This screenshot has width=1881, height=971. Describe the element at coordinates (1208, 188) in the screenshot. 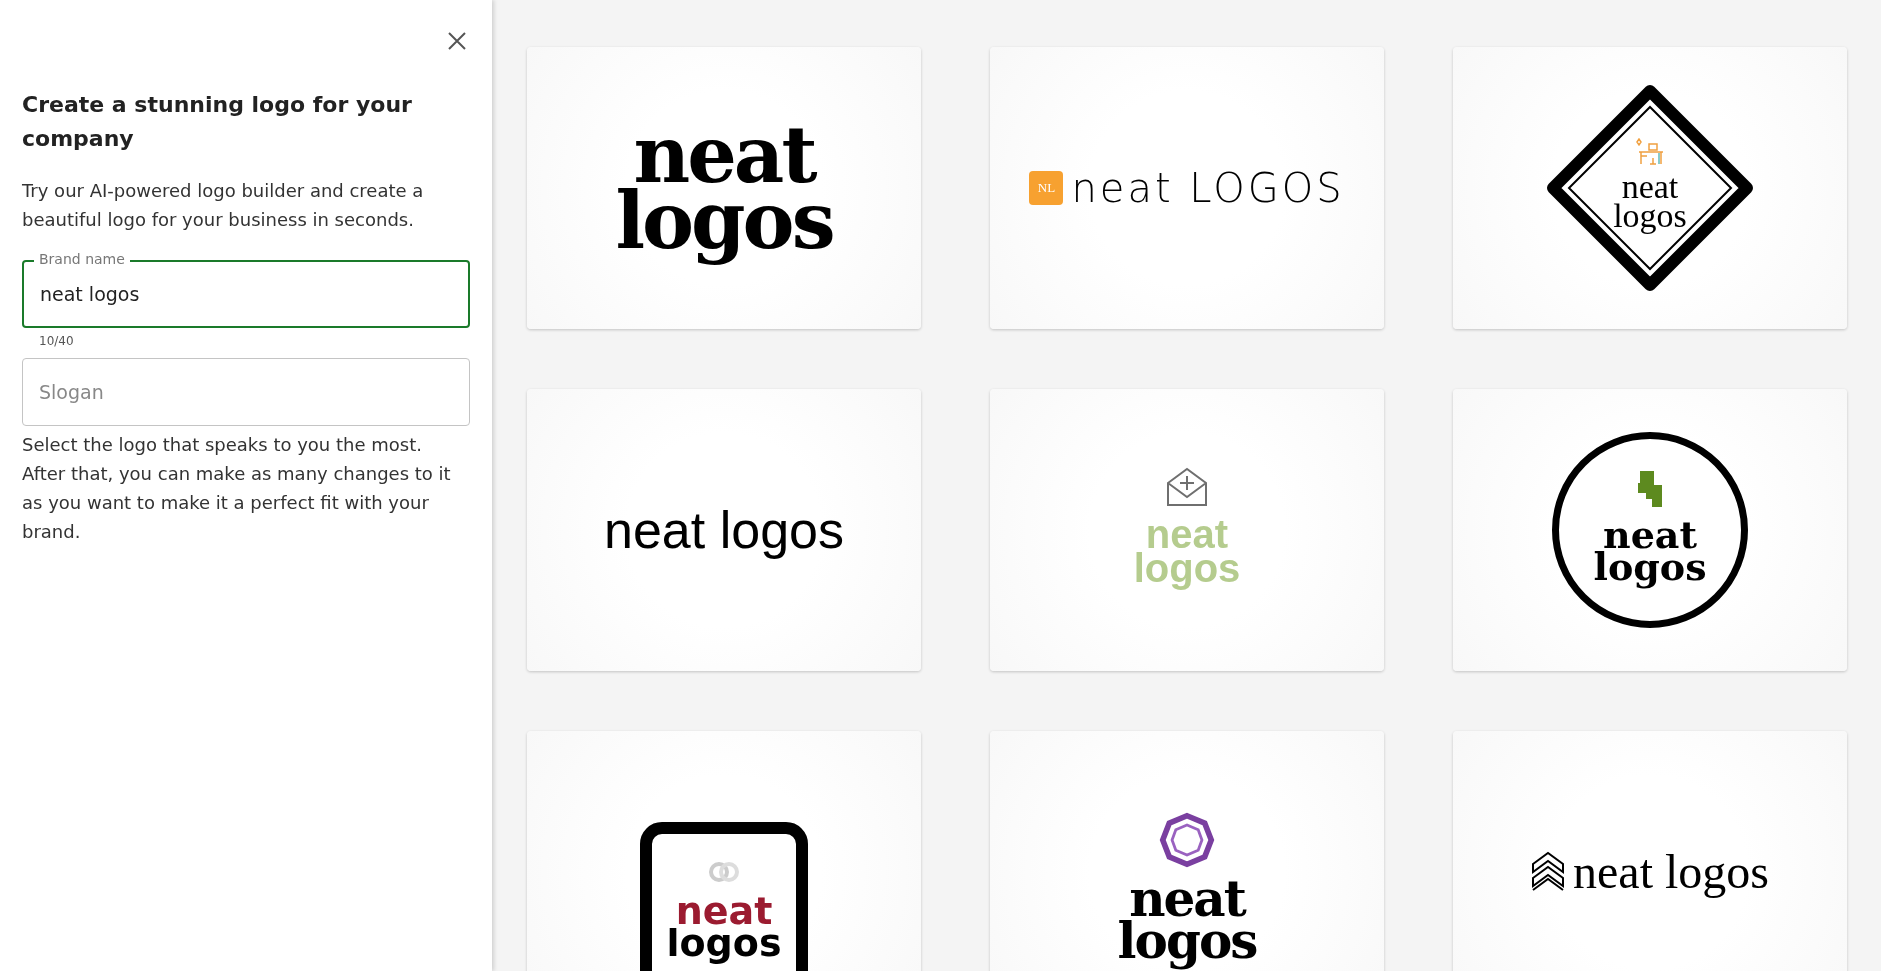

I see `logo-text: neat LOGOS` at that location.